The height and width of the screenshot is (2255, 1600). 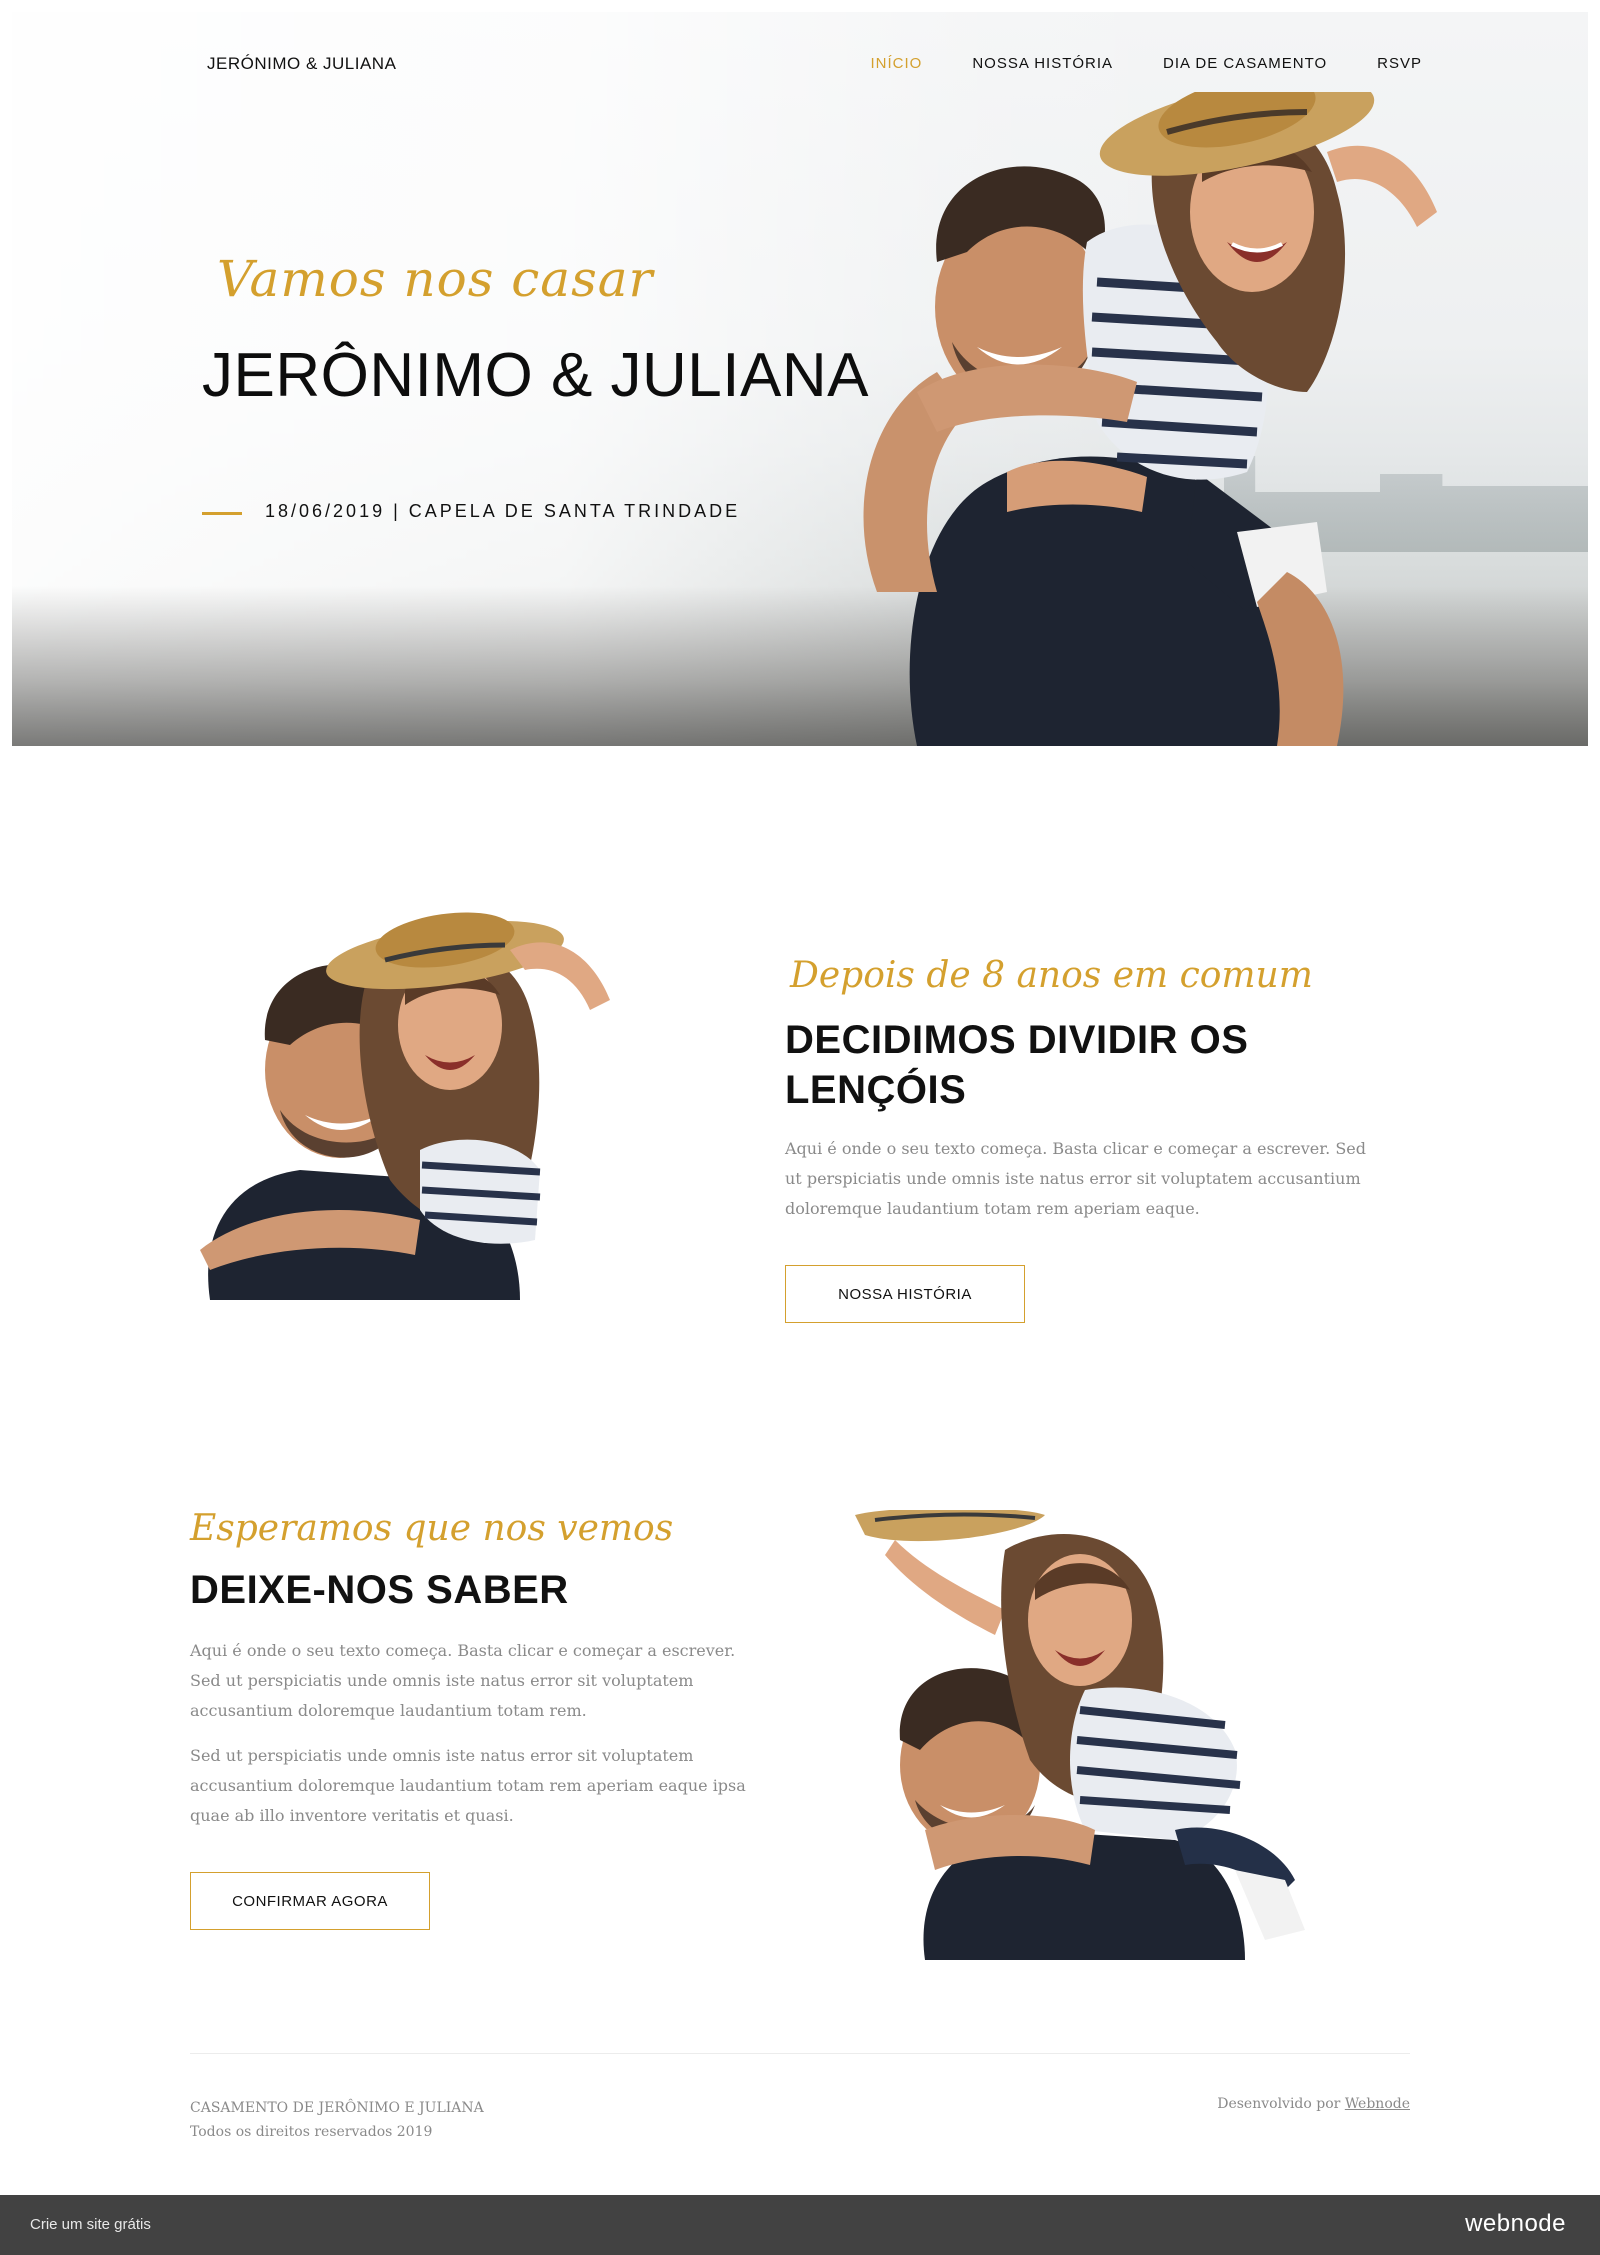 What do you see at coordinates (311, 2132) in the screenshot?
I see `footer-line-2: Todos os direitos reservados 2019` at bounding box center [311, 2132].